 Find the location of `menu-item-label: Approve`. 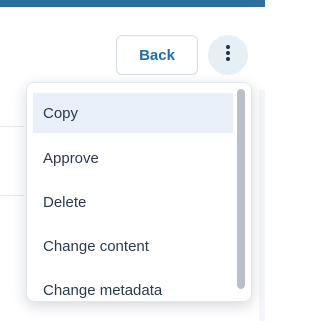

menu-item-label: Approve is located at coordinates (71, 158).